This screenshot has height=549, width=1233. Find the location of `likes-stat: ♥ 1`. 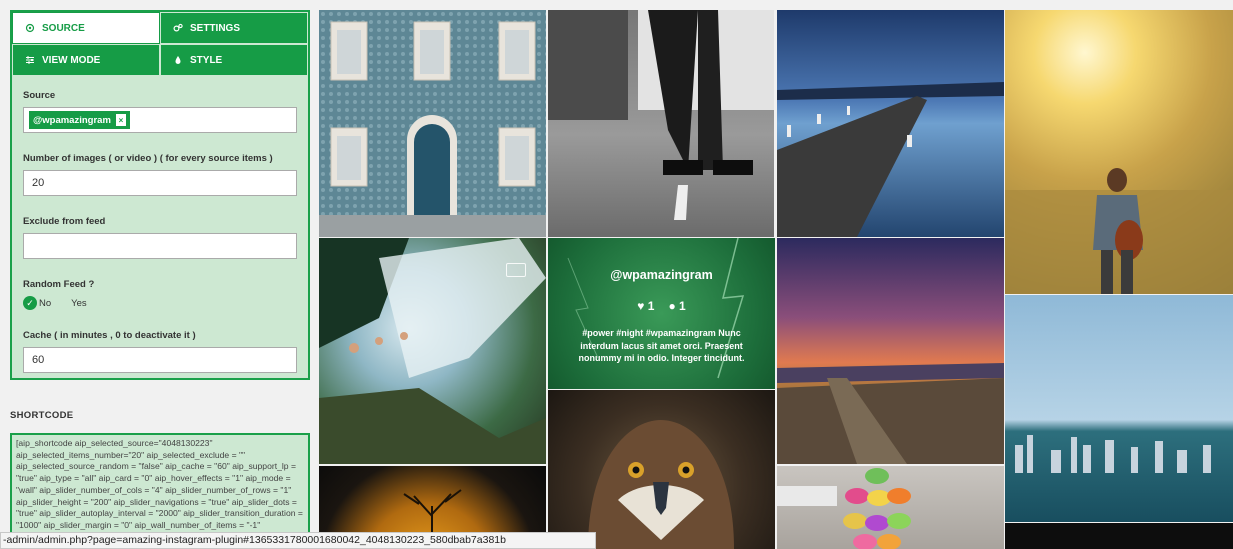

likes-stat: ♥ 1 is located at coordinates (645, 306).